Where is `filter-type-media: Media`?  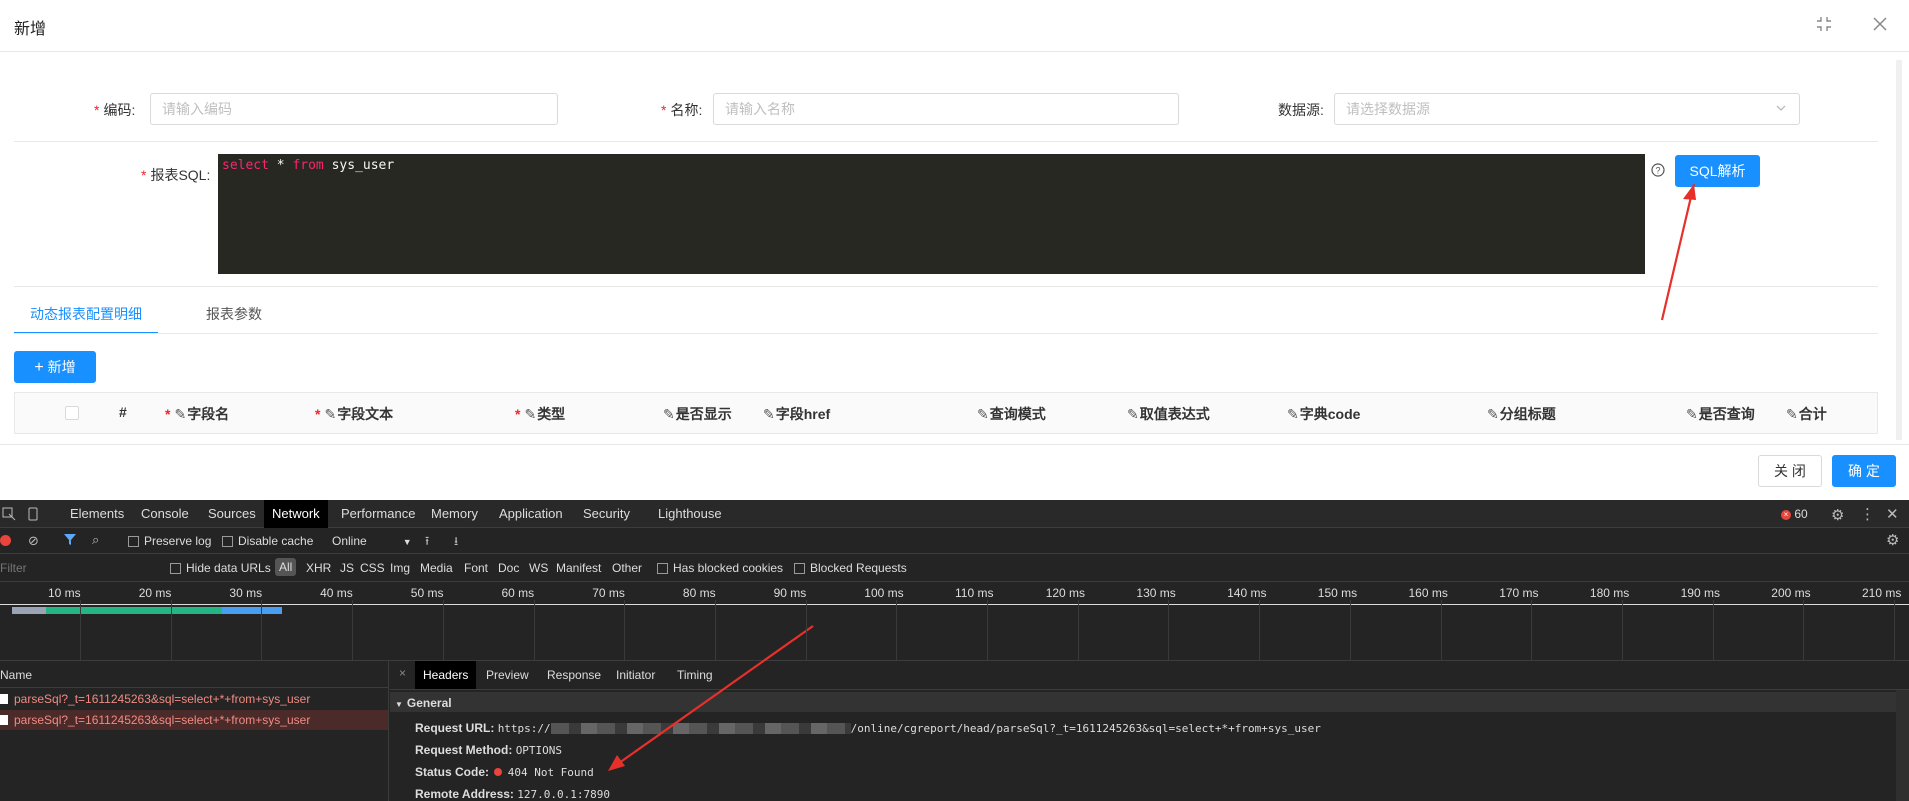 filter-type-media: Media is located at coordinates (436, 568).